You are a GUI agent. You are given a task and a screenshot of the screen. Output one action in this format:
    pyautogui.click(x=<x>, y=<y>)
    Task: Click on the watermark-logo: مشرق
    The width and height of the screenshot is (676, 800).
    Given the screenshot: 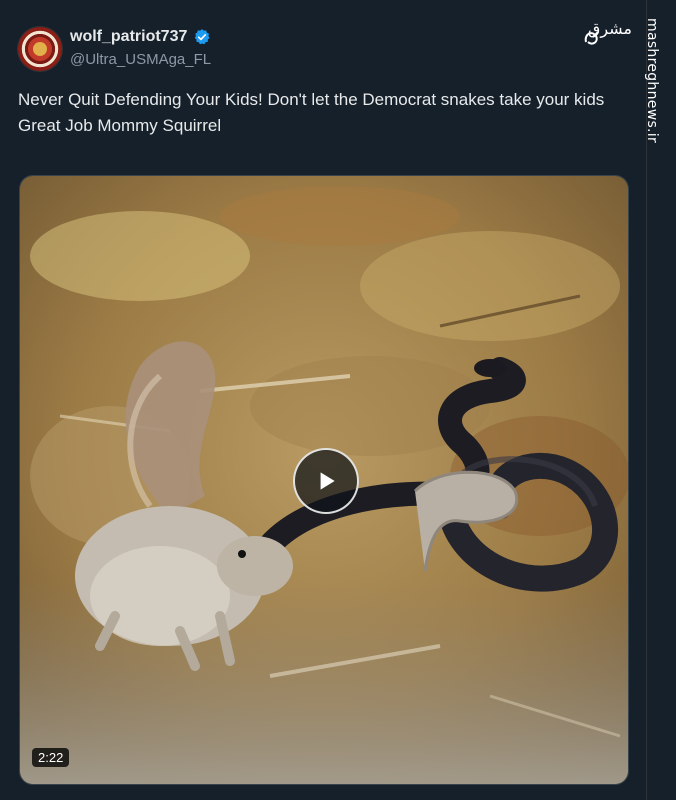 What is the action you would take?
    pyautogui.click(x=608, y=32)
    